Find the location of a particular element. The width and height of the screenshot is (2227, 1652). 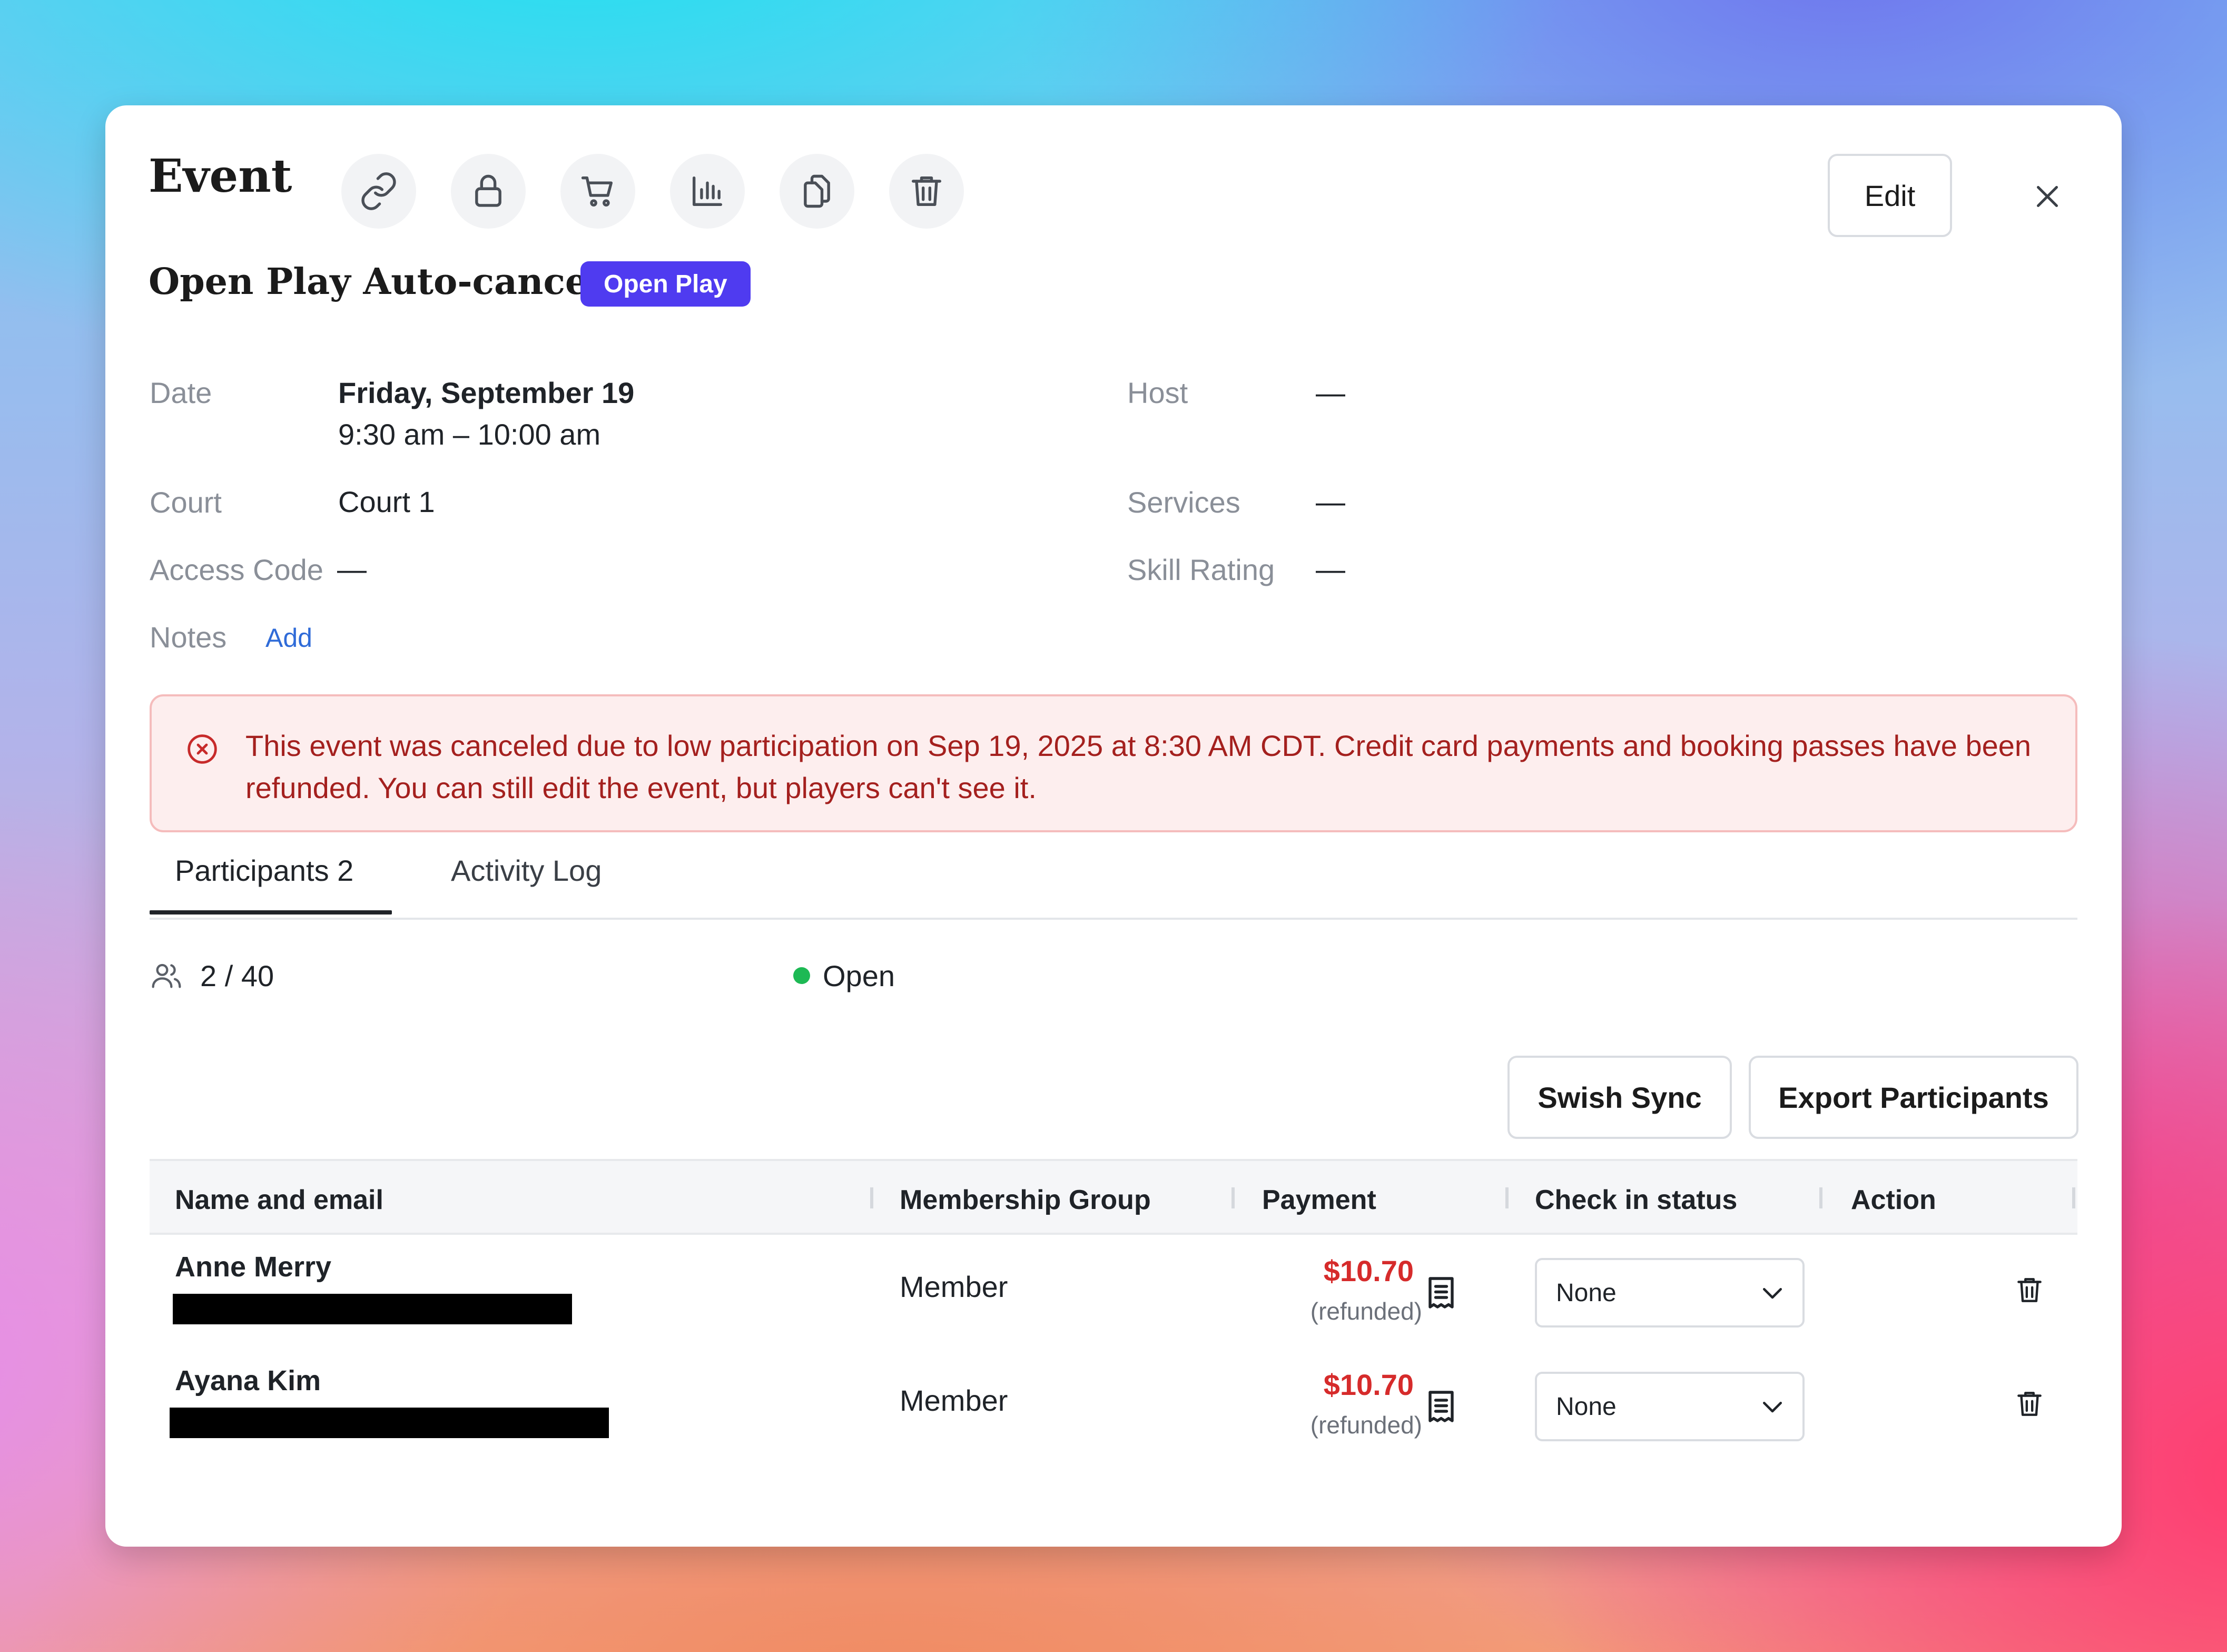

col-membership-group: Membership Group is located at coordinates (1026, 1200).